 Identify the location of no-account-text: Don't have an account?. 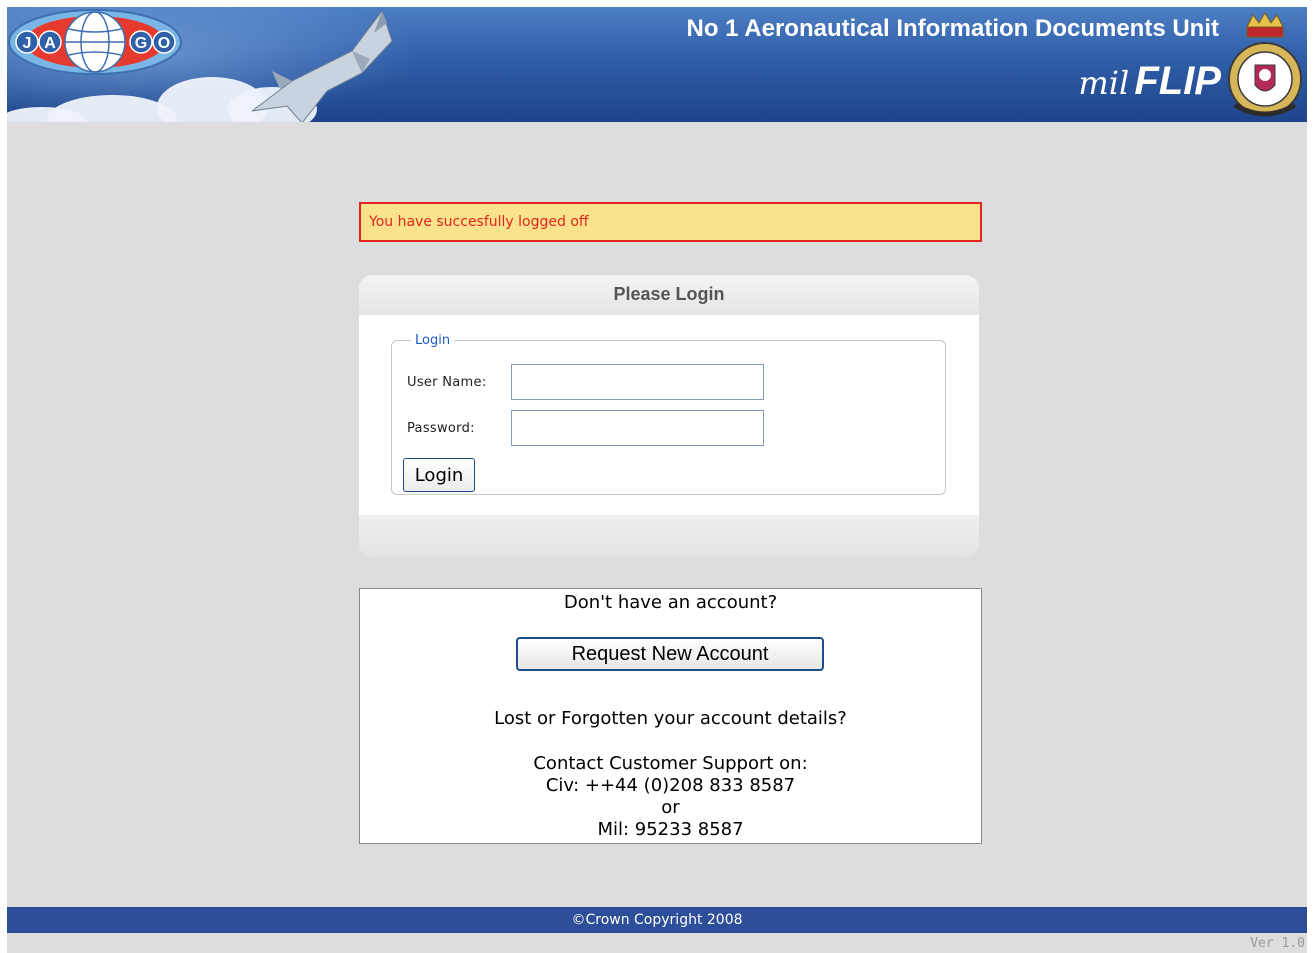
(670, 602).